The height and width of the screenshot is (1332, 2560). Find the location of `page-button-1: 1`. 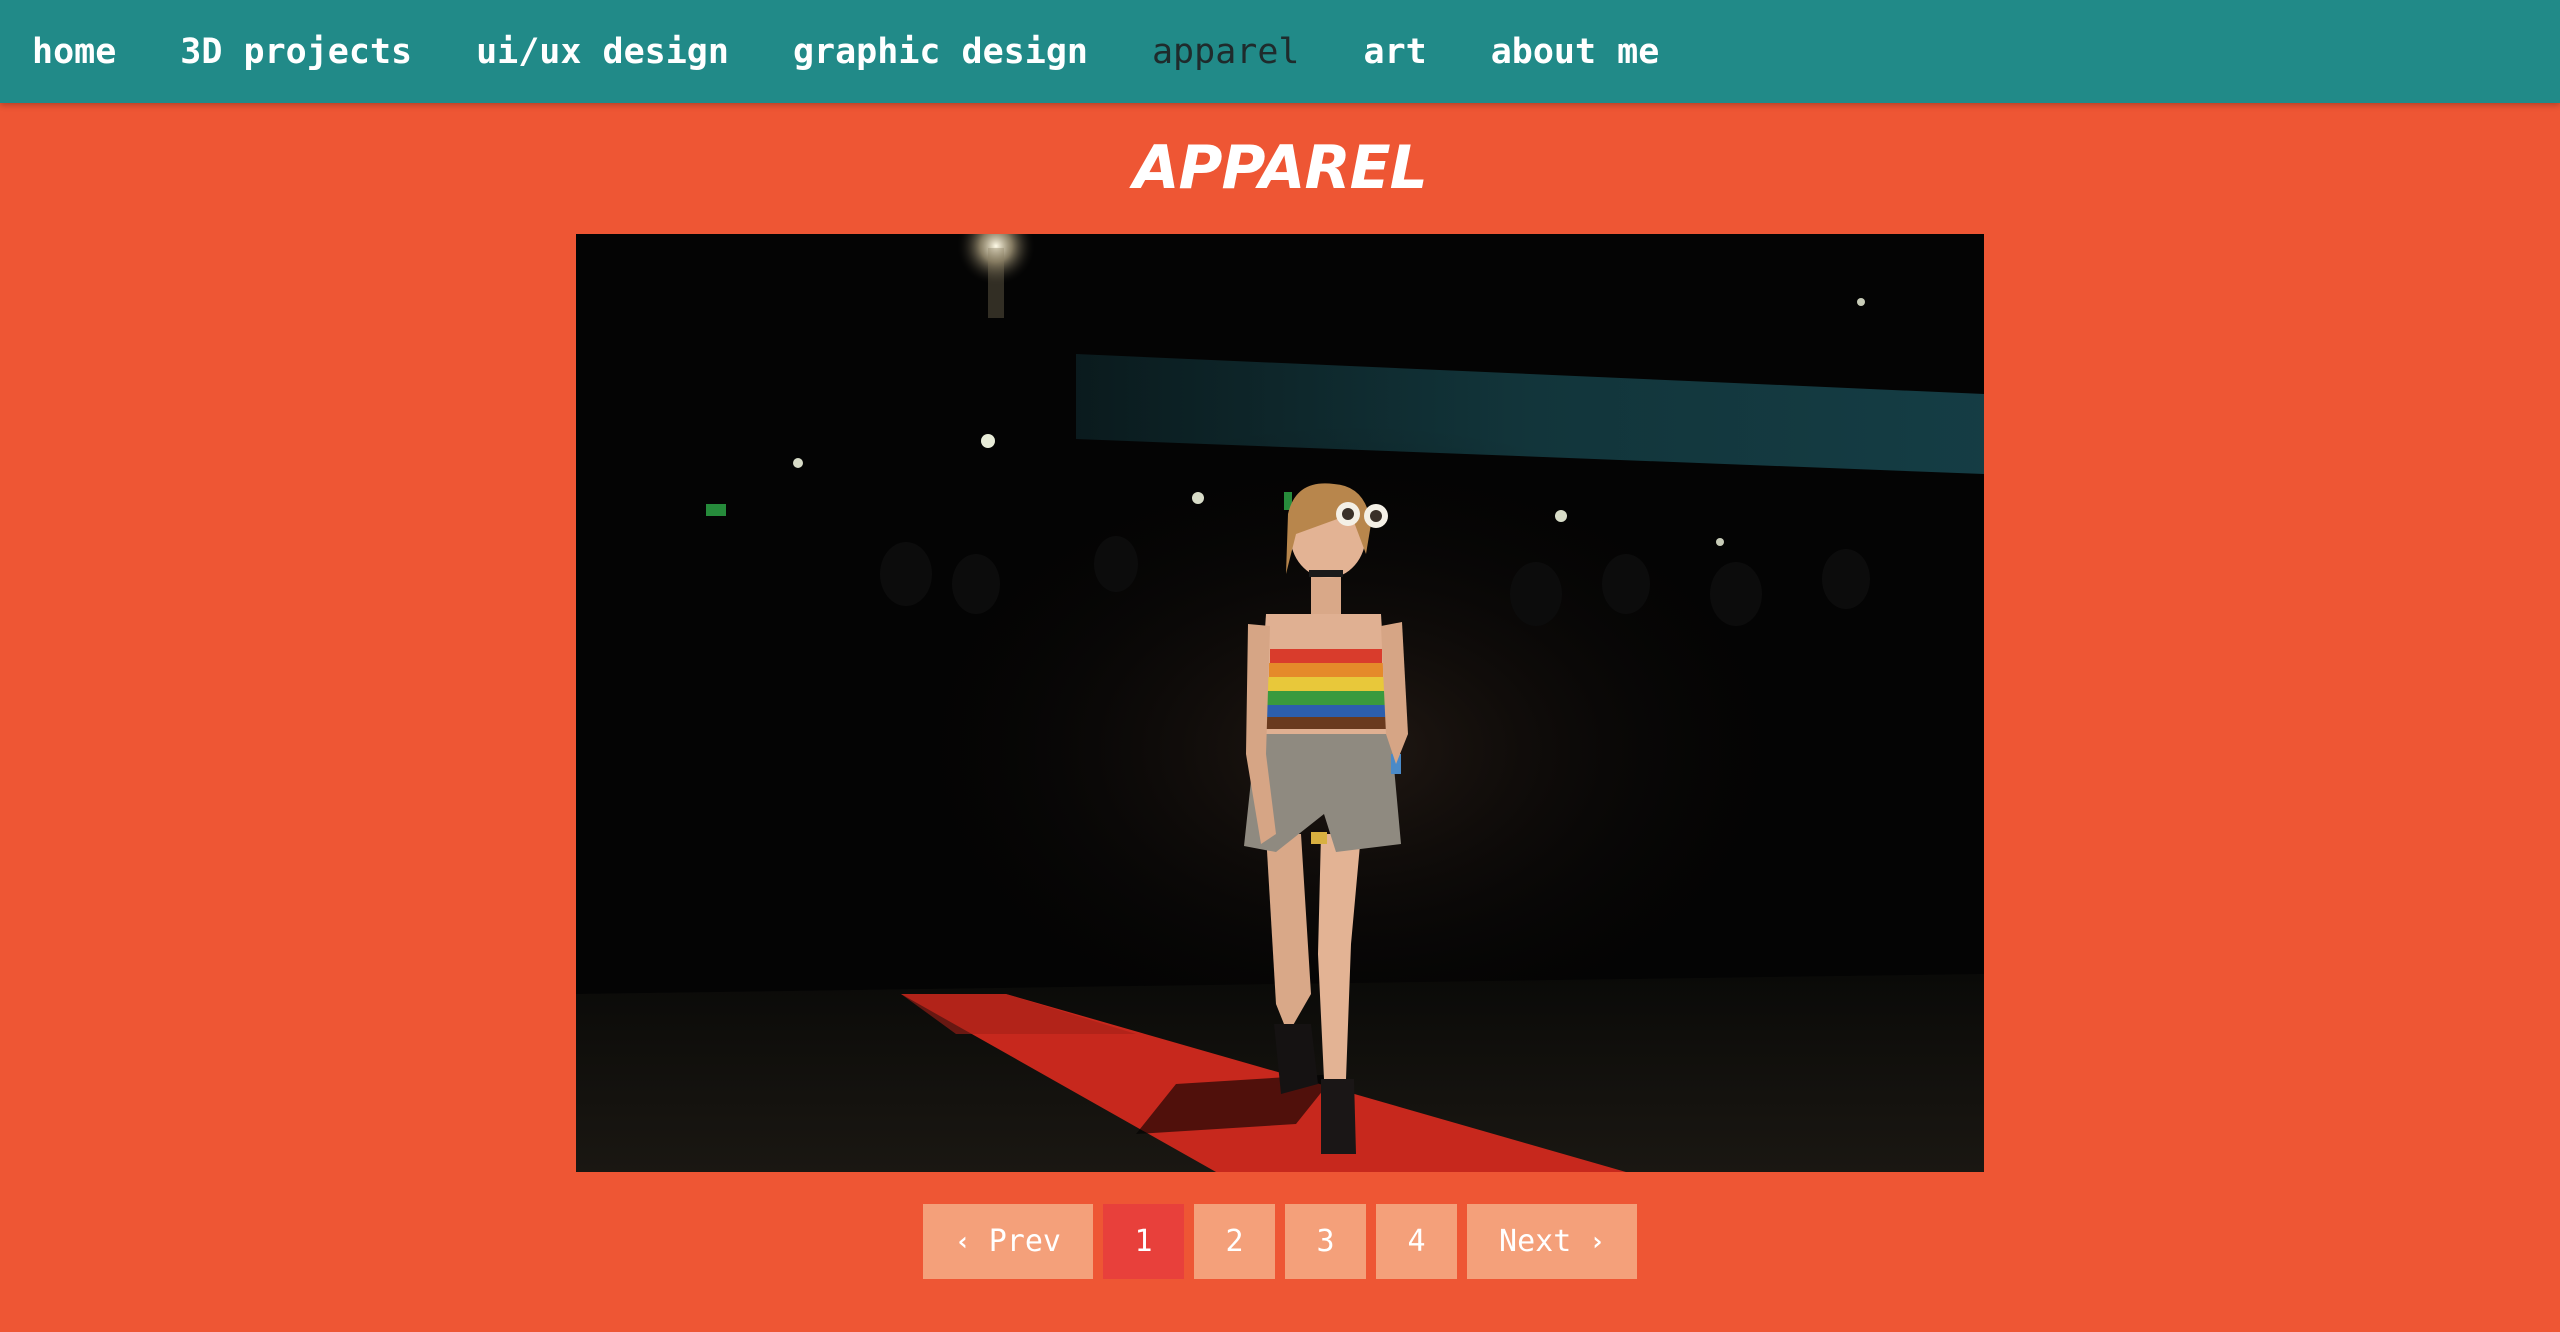

page-button-1: 1 is located at coordinates (1143, 1241).